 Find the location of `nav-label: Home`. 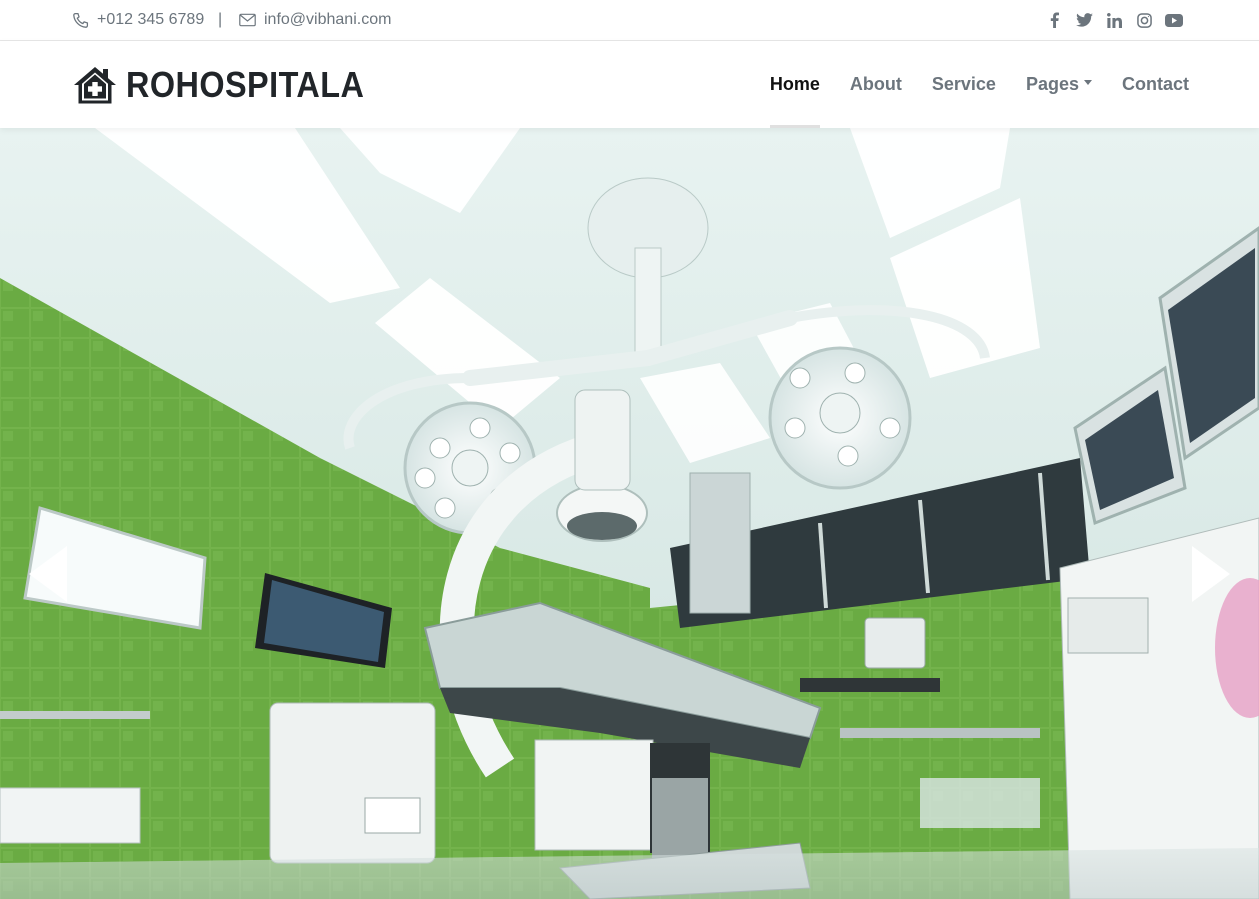

nav-label: Home is located at coordinates (794, 84).